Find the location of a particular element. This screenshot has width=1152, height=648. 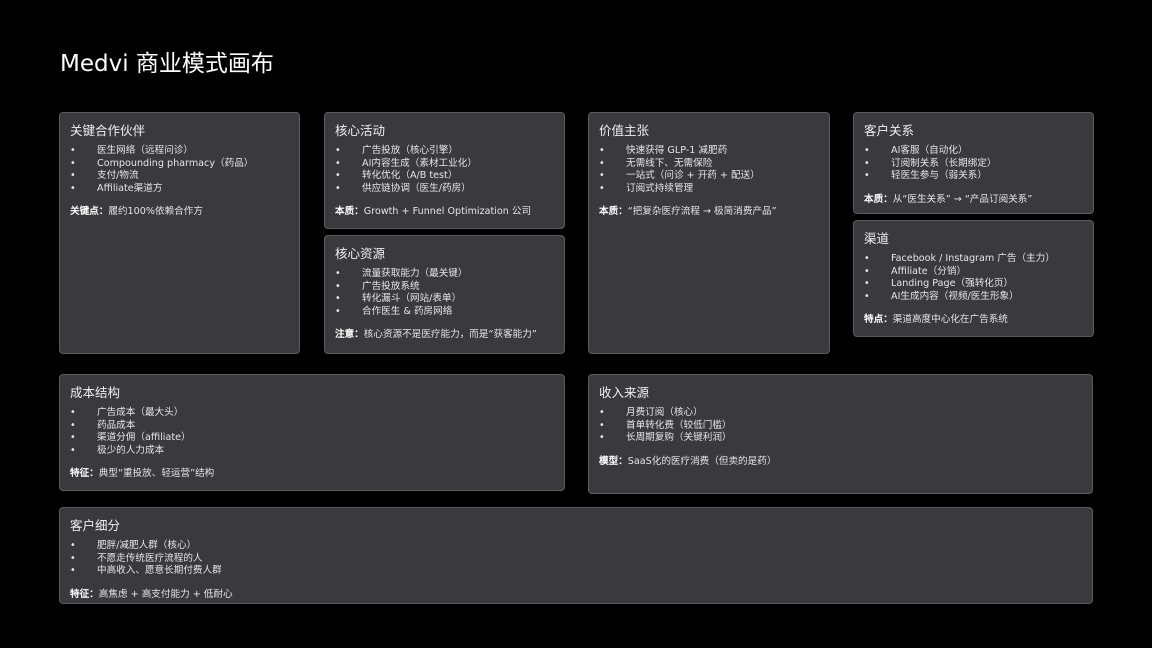

list-item: • Landing Page（强转化页） is located at coordinates (973, 284).